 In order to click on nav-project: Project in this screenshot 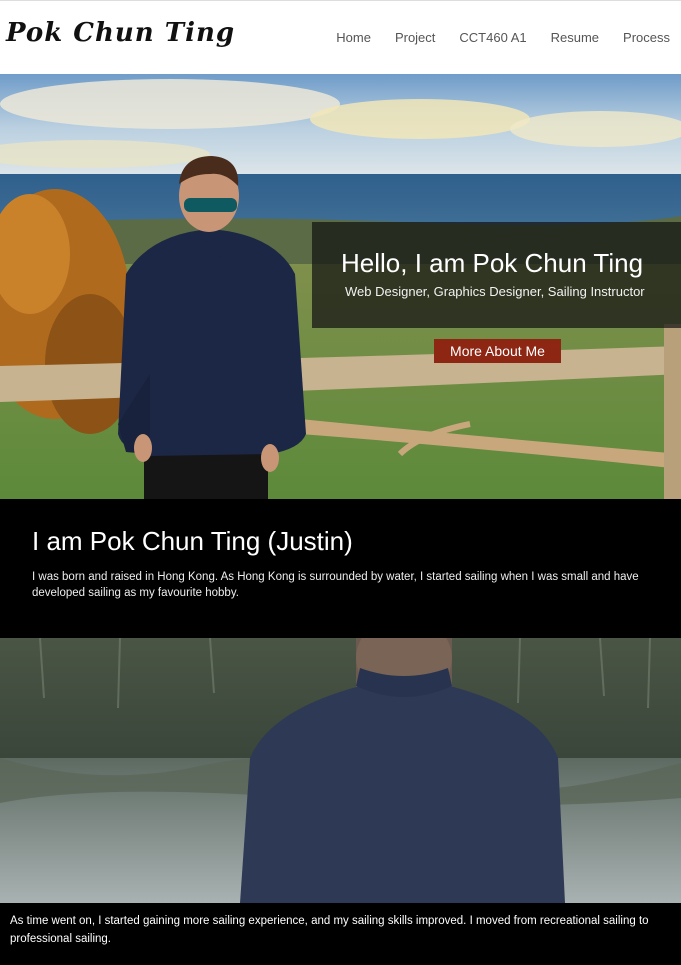, I will do `click(415, 37)`.